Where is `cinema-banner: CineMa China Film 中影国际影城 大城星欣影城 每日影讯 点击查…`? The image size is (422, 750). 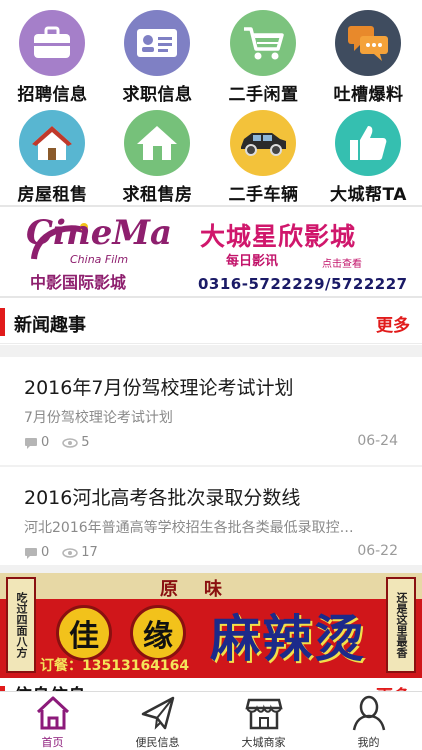 cinema-banner: CineMa China Film 中影国际影城 大城星欣影城 每日影讯 点击查… is located at coordinates (211, 251).